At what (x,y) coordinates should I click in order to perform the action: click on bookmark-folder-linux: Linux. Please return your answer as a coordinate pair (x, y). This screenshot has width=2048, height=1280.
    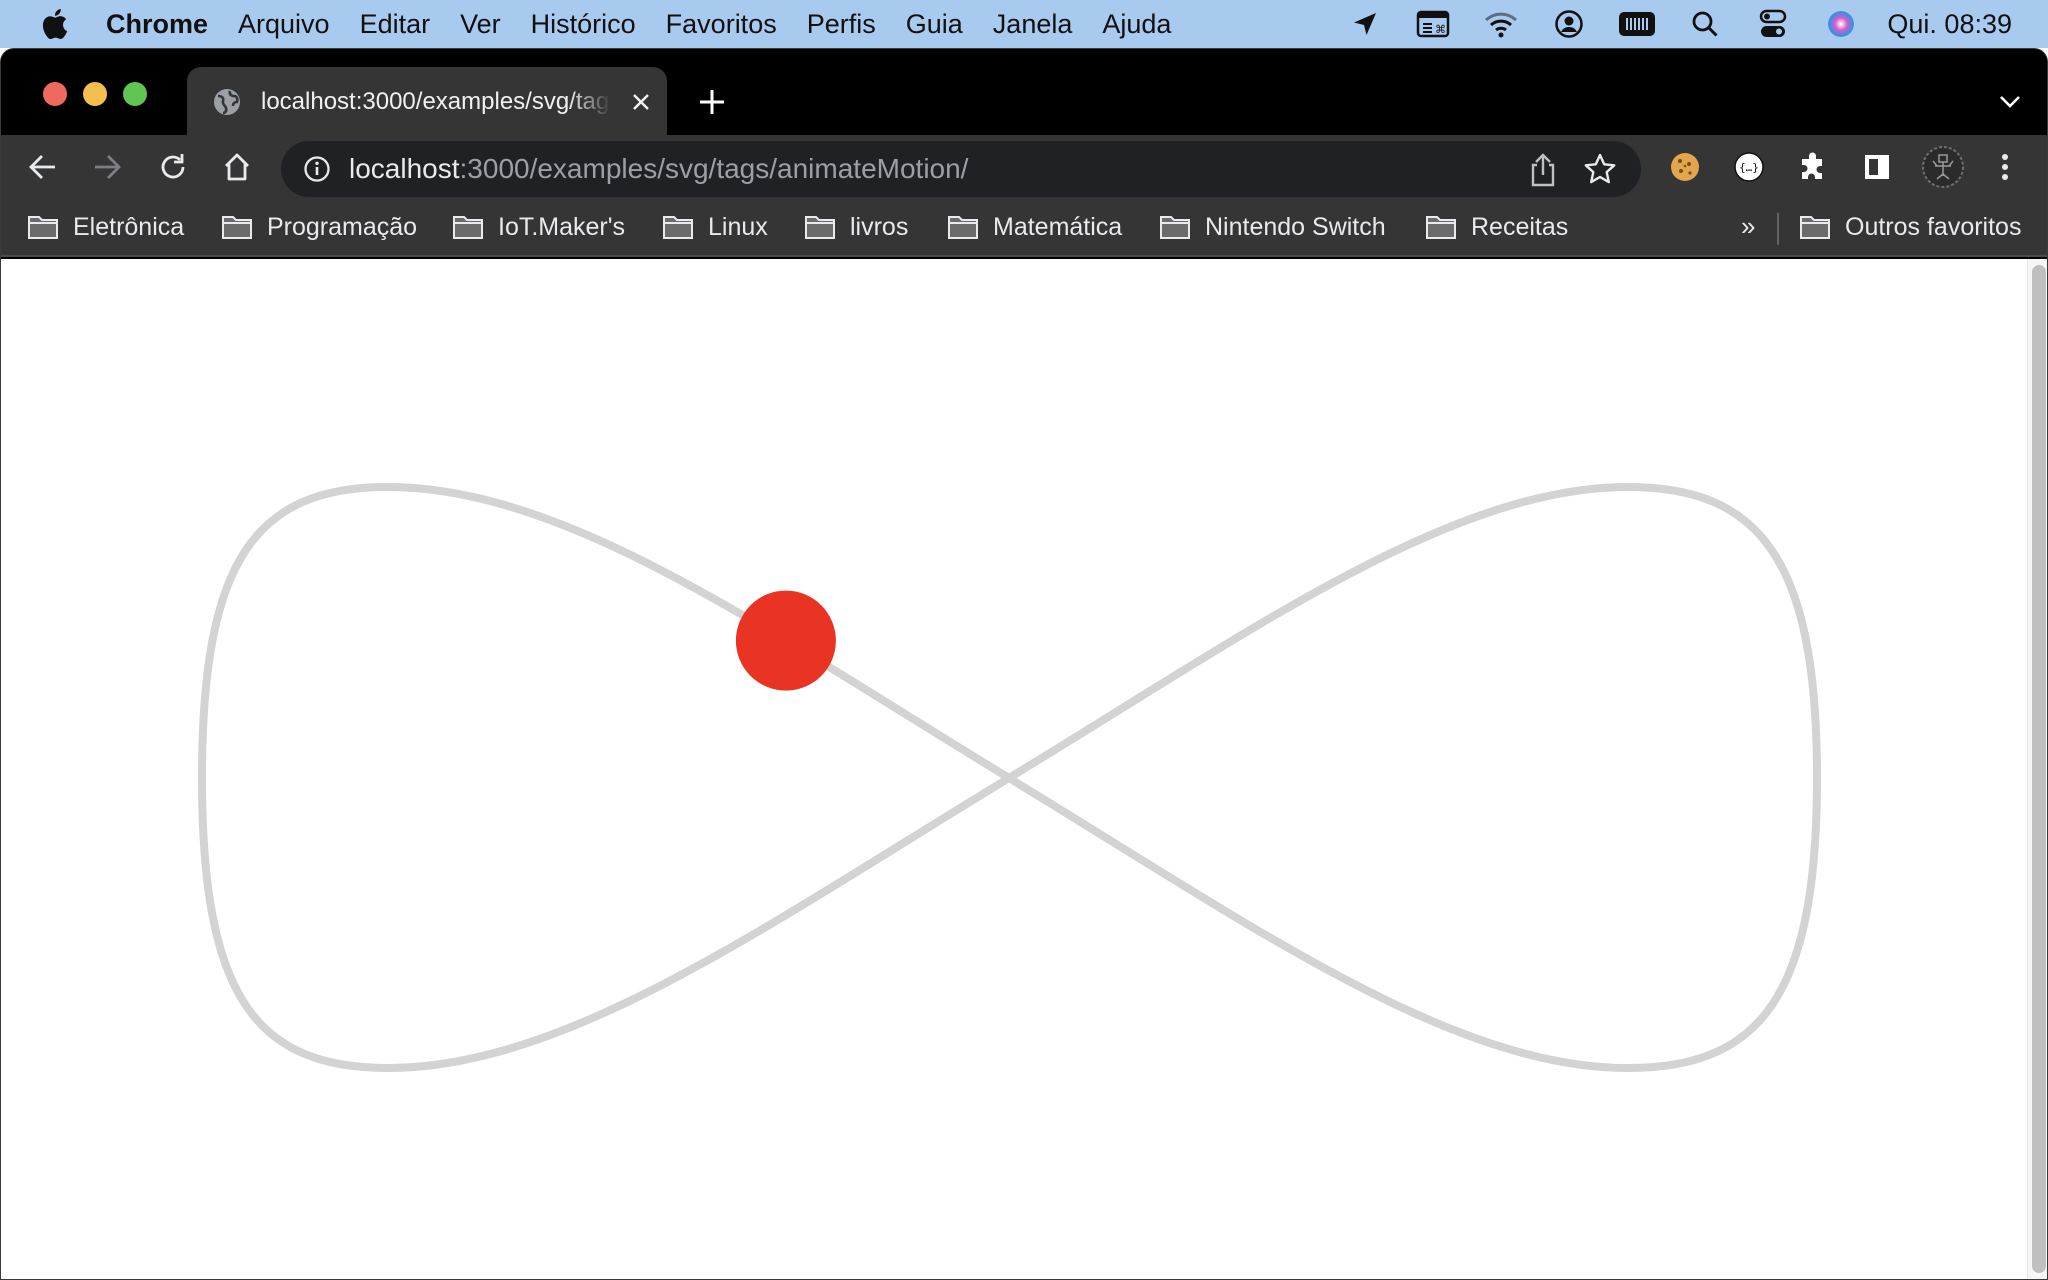
    Looking at the image, I should click on (715, 227).